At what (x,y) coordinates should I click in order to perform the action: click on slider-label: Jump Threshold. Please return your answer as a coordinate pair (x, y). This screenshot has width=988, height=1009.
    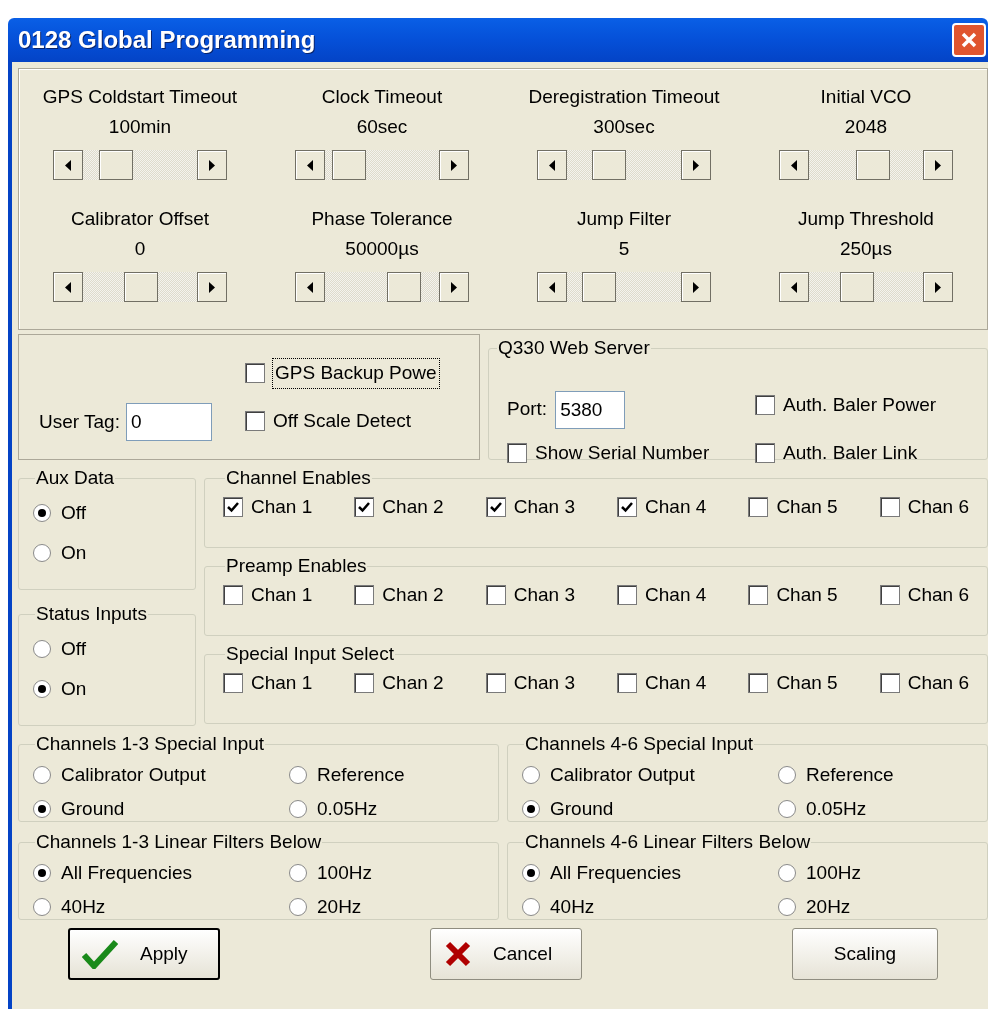
    Looking at the image, I should click on (866, 219).